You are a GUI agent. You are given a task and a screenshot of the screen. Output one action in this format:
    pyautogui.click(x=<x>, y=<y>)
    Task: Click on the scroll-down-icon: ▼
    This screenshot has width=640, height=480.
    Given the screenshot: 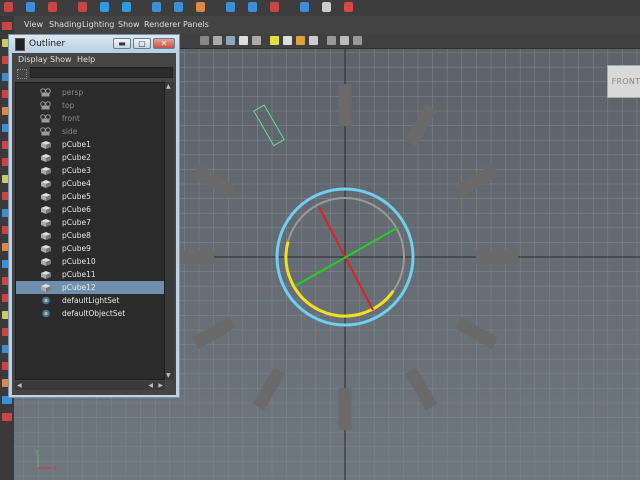 What is the action you would take?
    pyautogui.click(x=168, y=375)
    